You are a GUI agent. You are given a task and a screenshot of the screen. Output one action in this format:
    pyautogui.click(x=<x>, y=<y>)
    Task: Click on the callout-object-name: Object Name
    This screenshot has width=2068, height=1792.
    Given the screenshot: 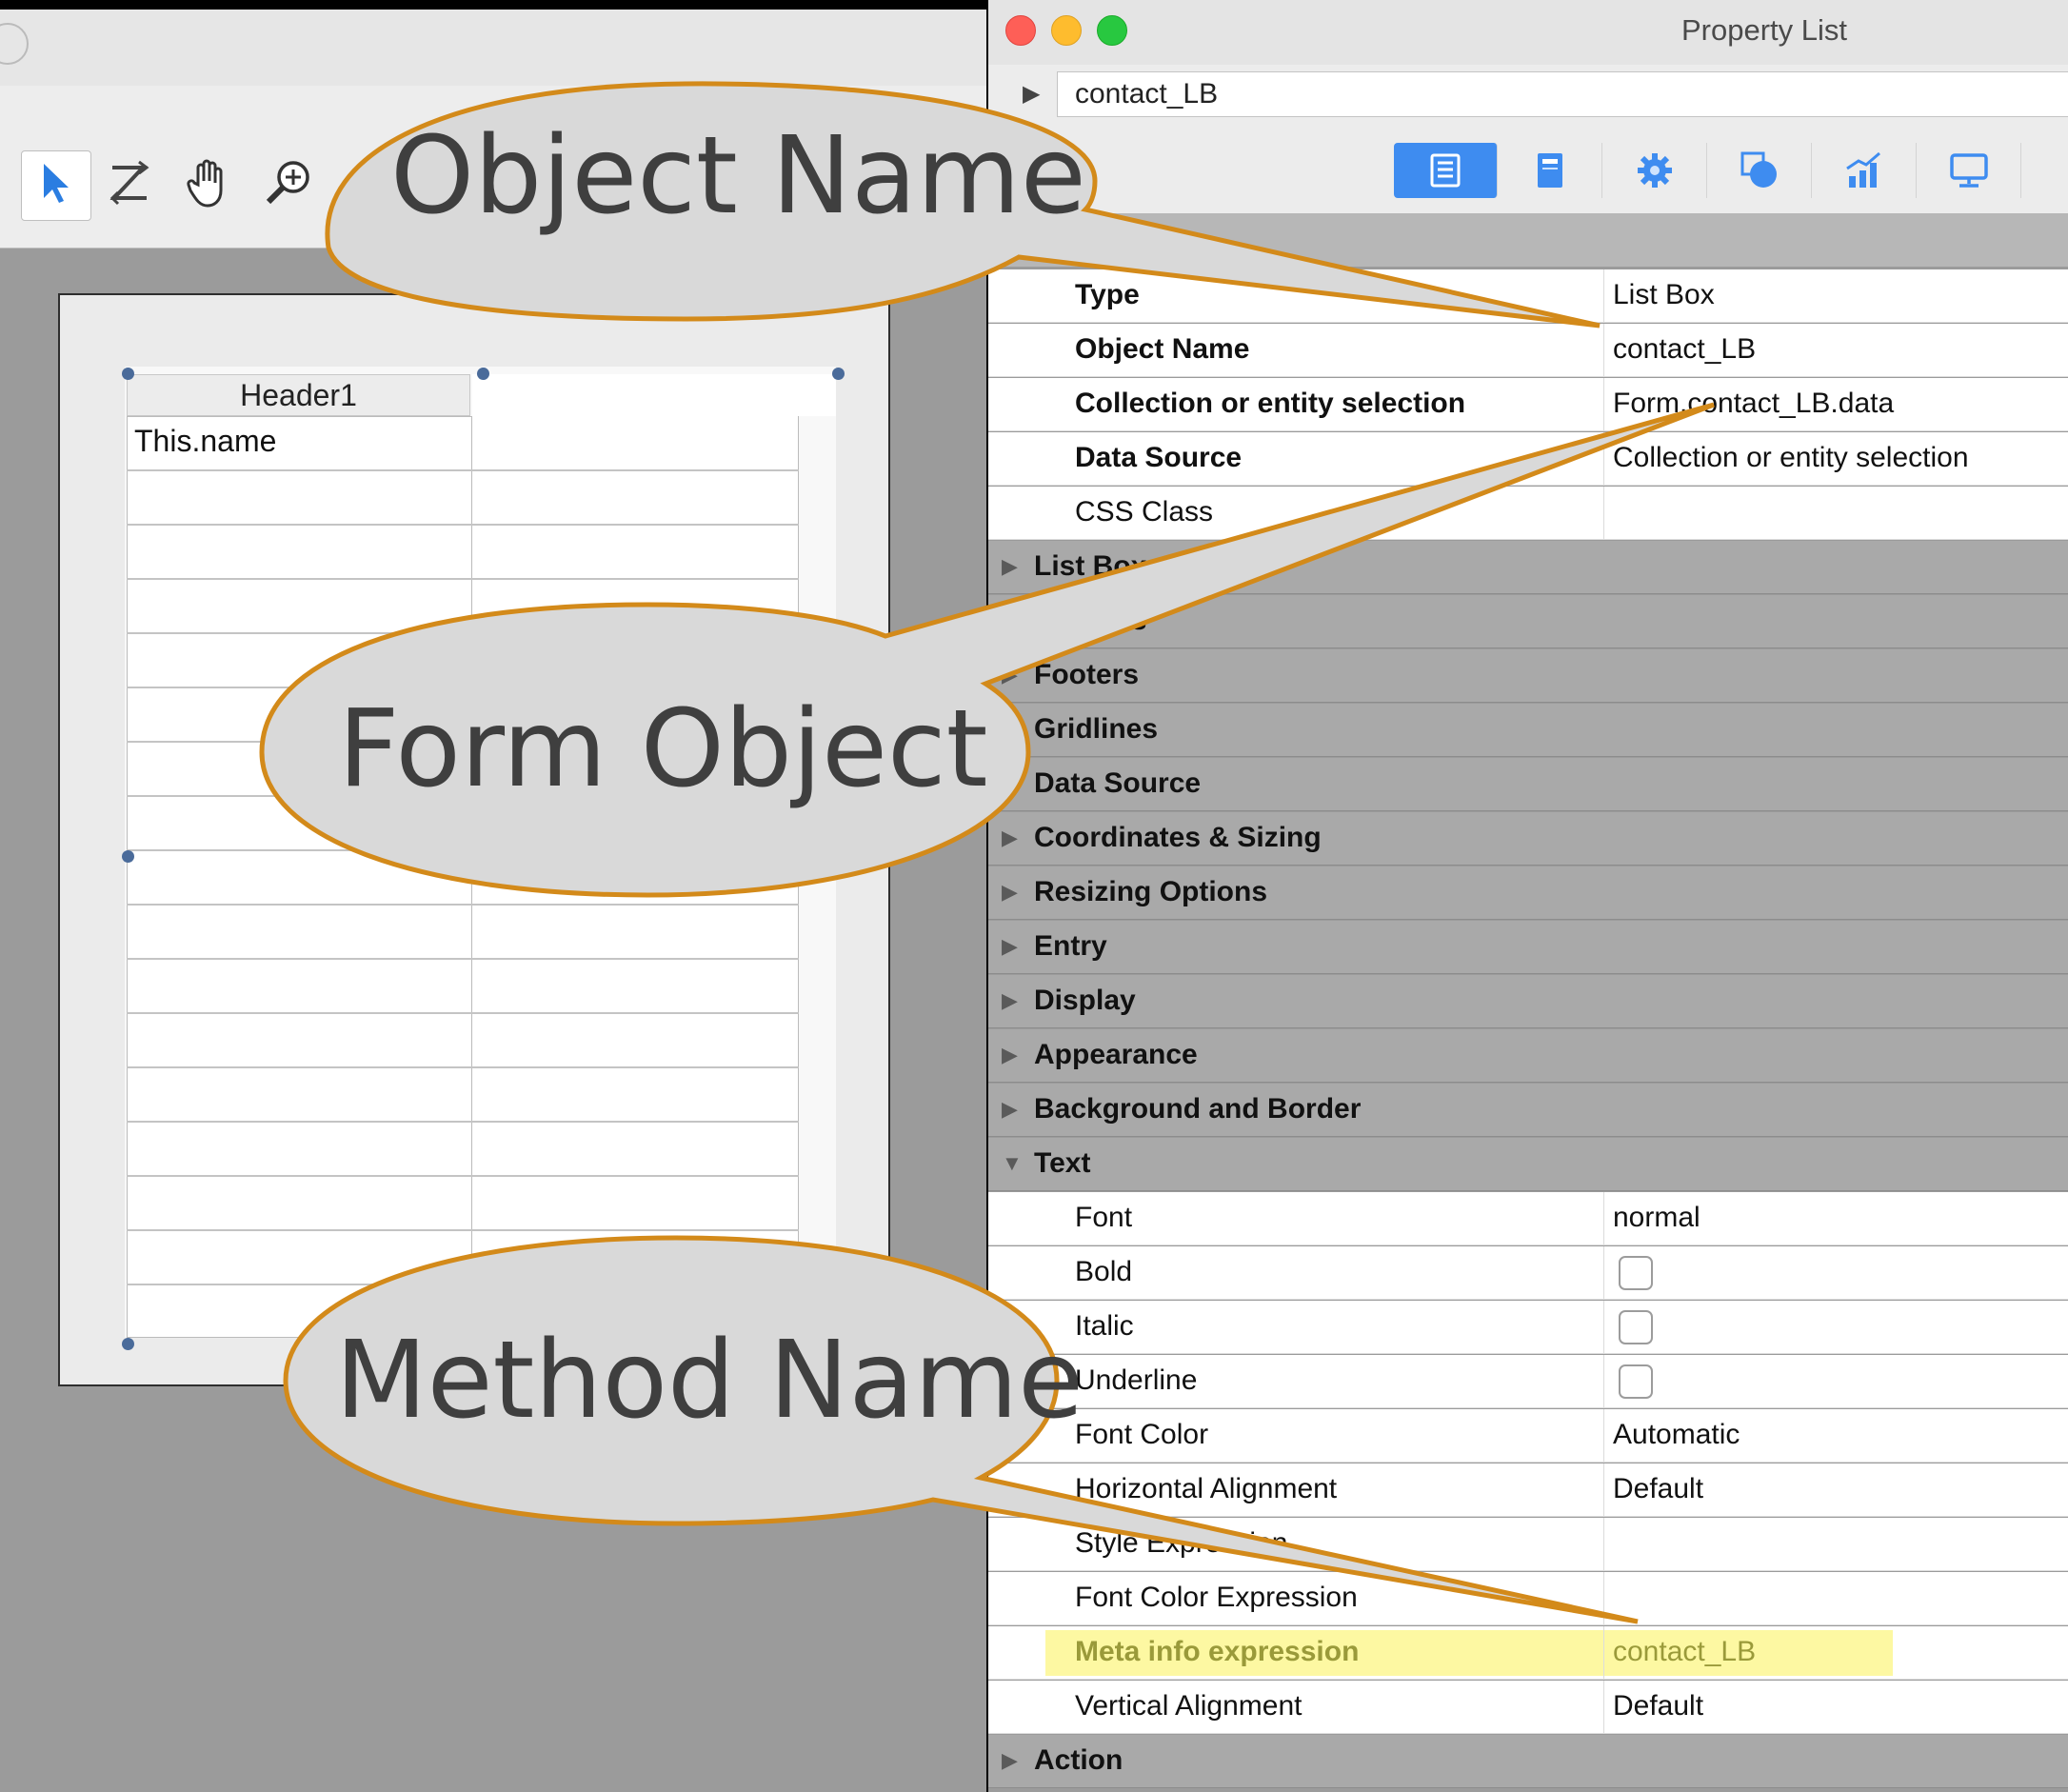 What is the action you would take?
    pyautogui.click(x=738, y=176)
    